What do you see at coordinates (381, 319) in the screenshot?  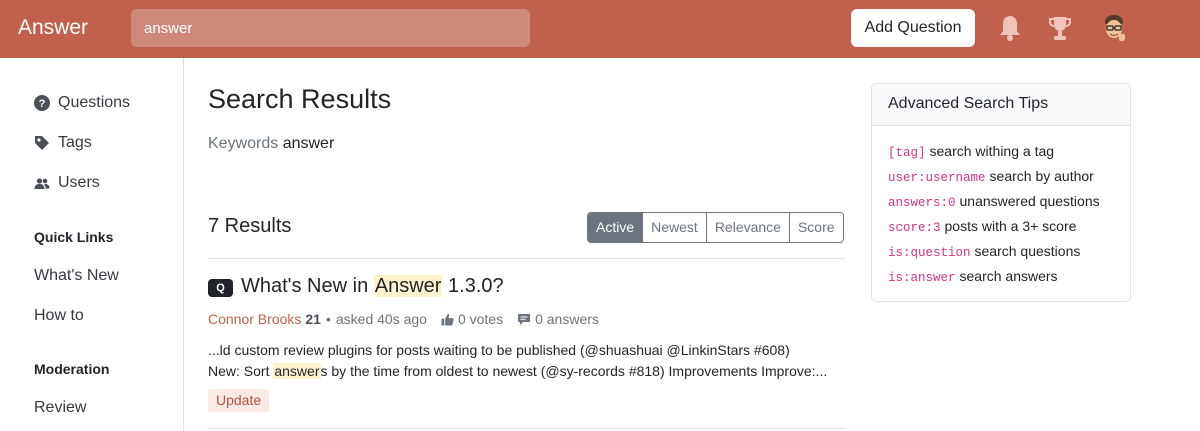 I see `asked-time: asked 40s ago` at bounding box center [381, 319].